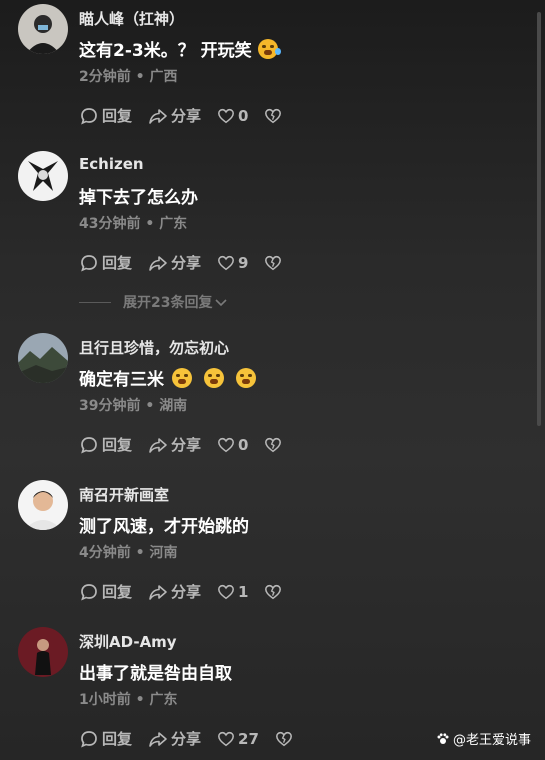 The image size is (545, 760). I want to click on comment-meta: 43分钟前 • 广东, so click(133, 223).